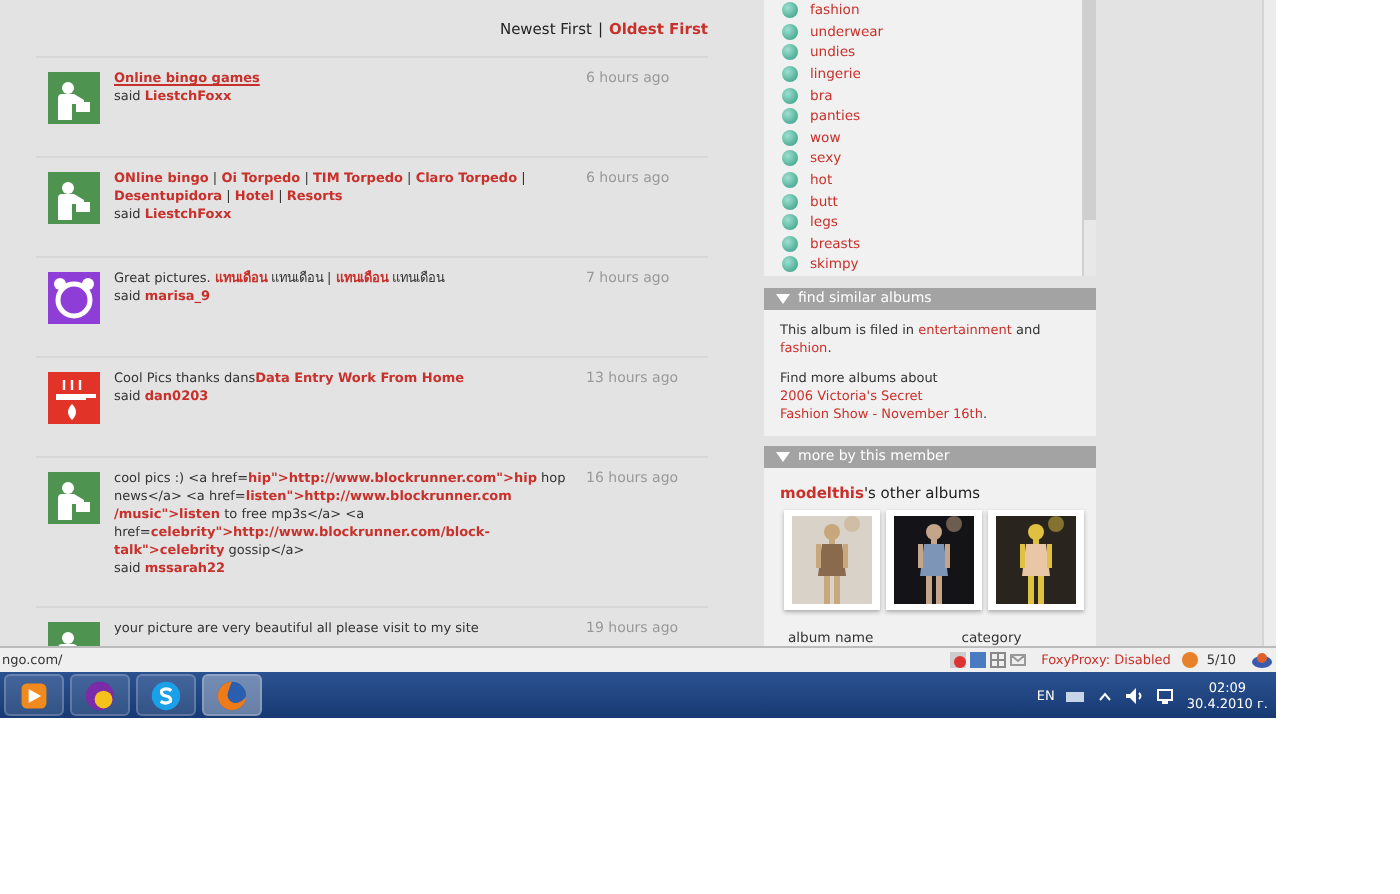 The image size is (1400, 894). What do you see at coordinates (1105, 695) in the screenshot?
I see `chevron-icon` at bounding box center [1105, 695].